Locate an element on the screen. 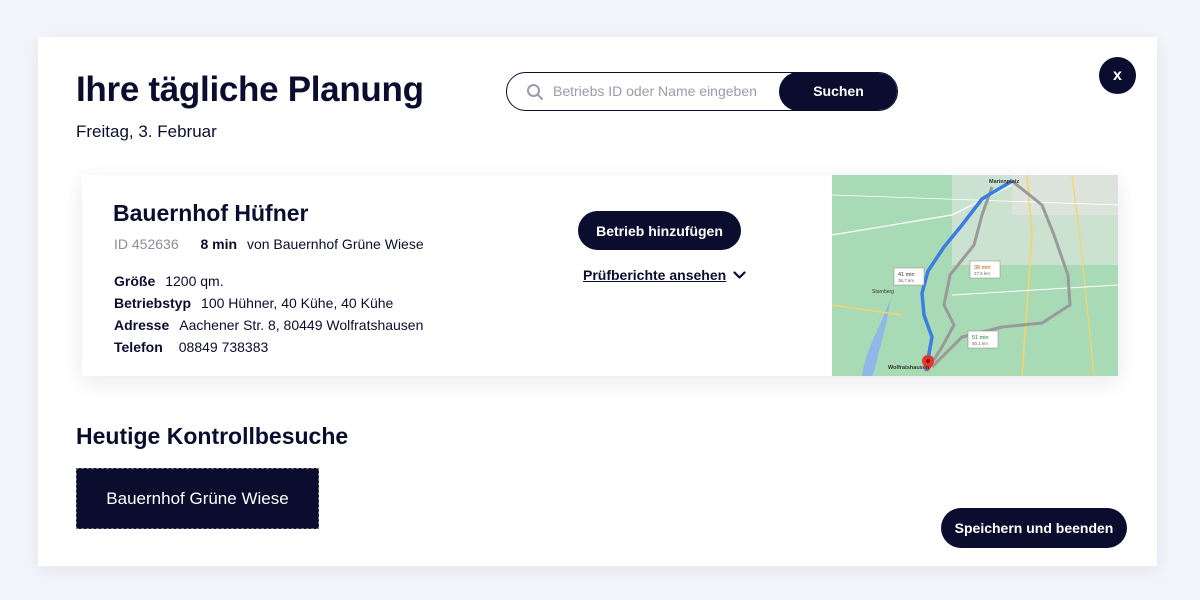 The height and width of the screenshot is (600, 1200). visits-title: Heutige Kontrollbesuche is located at coordinates (212, 436).